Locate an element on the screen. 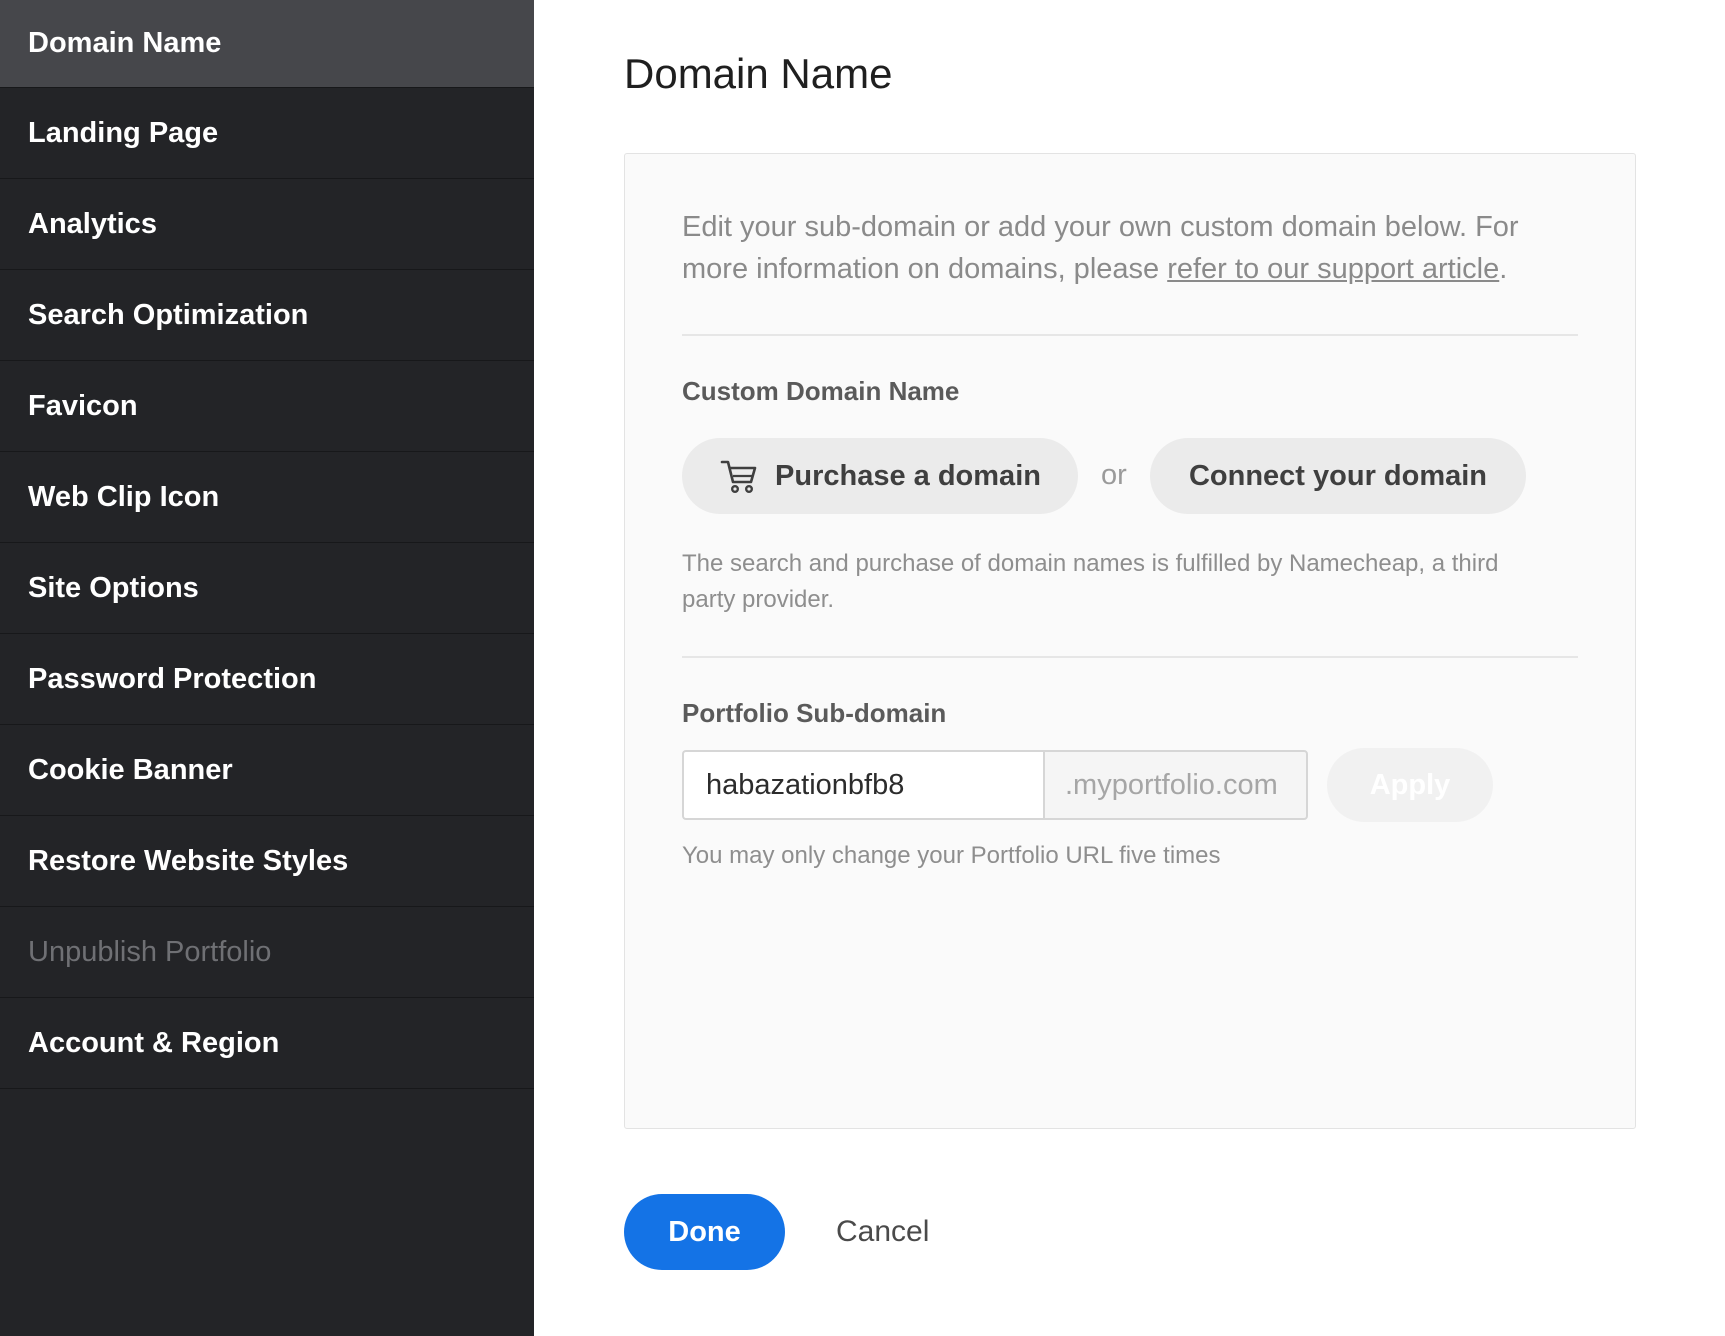  subdomain-suffix: .myportfolio.com is located at coordinates (1175, 785).